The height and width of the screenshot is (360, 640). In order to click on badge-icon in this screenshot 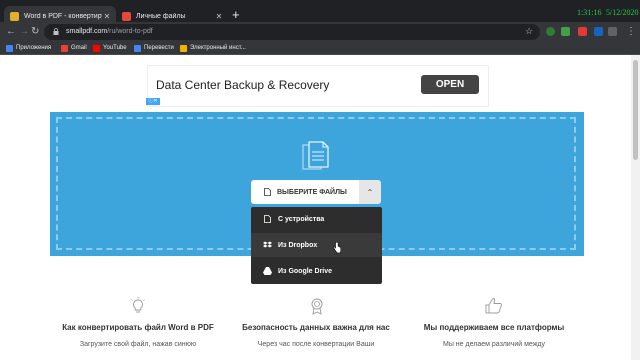, I will do `click(317, 306)`.